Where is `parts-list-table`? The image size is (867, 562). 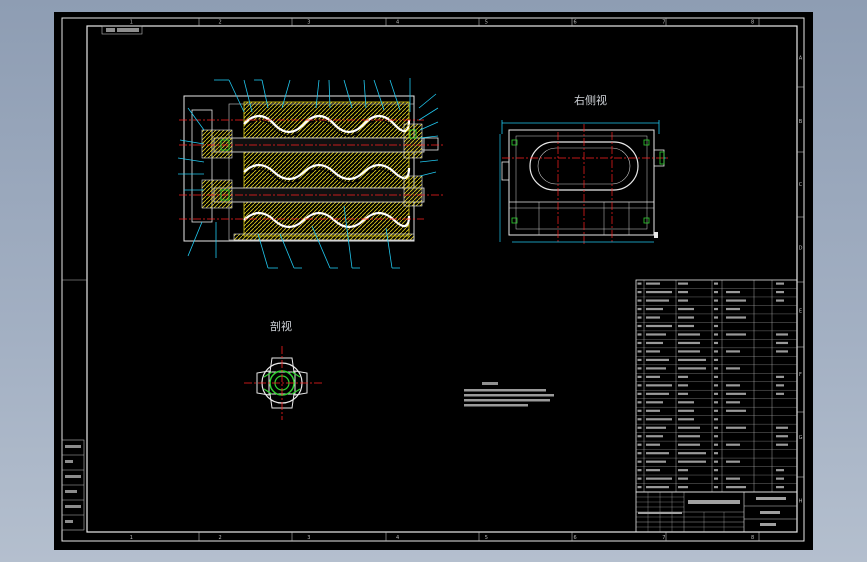 parts-list-table is located at coordinates (716, 386).